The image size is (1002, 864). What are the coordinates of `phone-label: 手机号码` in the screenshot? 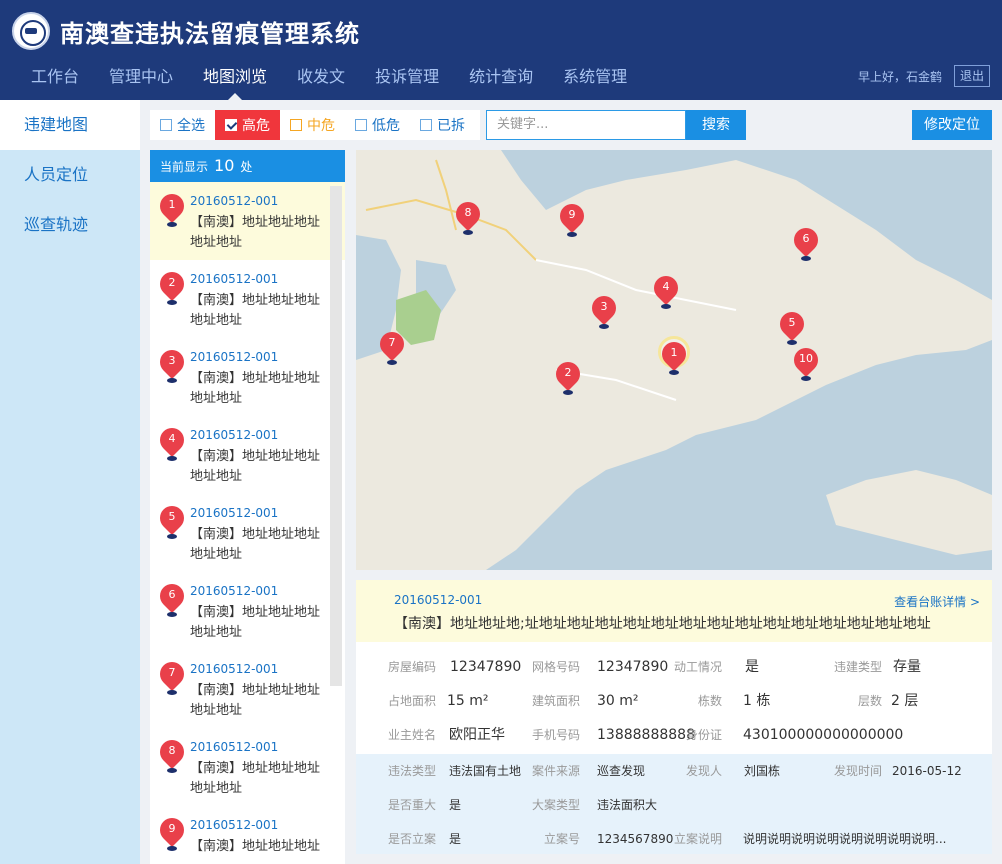 It's located at (555, 735).